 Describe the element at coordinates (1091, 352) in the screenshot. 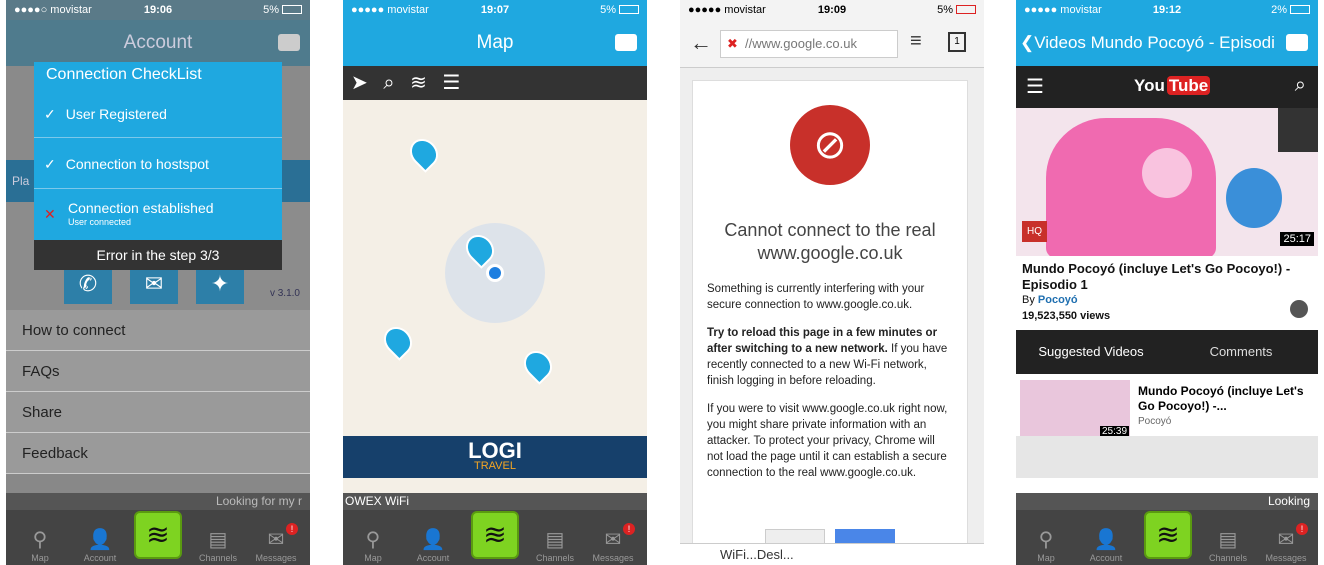

I see `tab-suggested: Suggested Videos` at that location.